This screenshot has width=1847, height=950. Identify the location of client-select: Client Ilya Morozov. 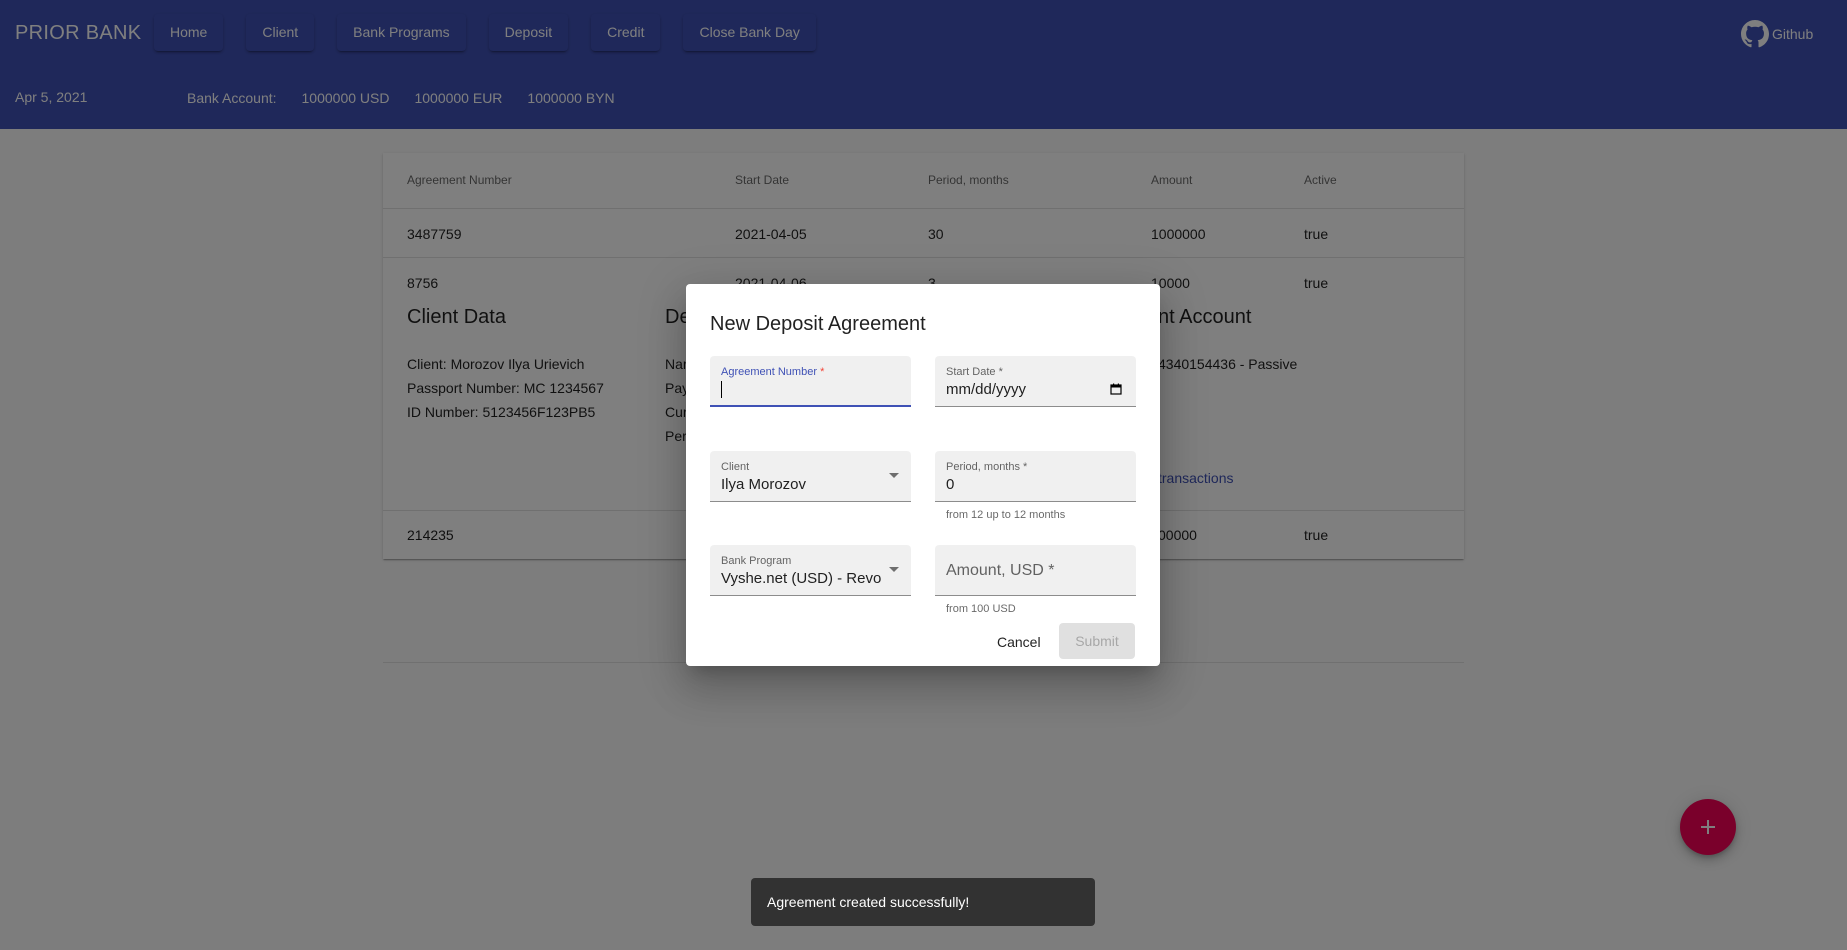
(810, 476).